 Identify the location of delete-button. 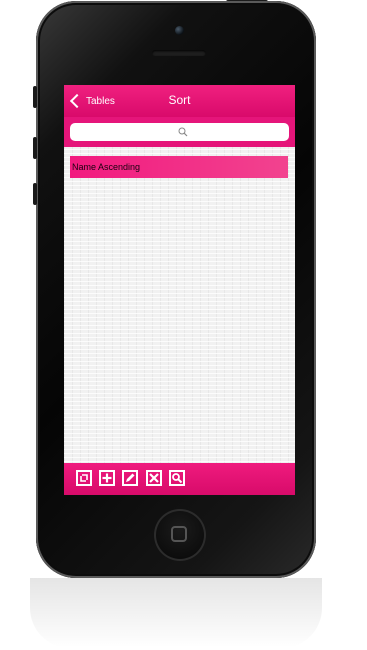
(154, 478).